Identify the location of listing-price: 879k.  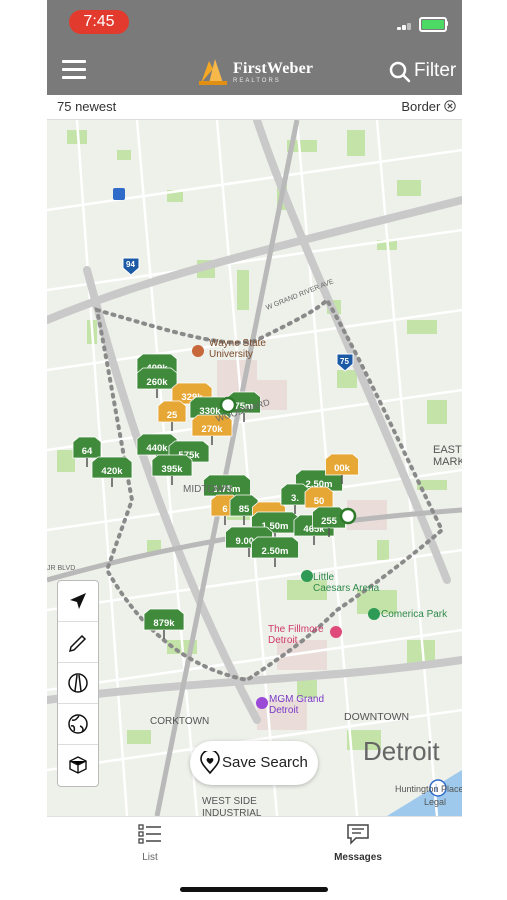
(164, 623).